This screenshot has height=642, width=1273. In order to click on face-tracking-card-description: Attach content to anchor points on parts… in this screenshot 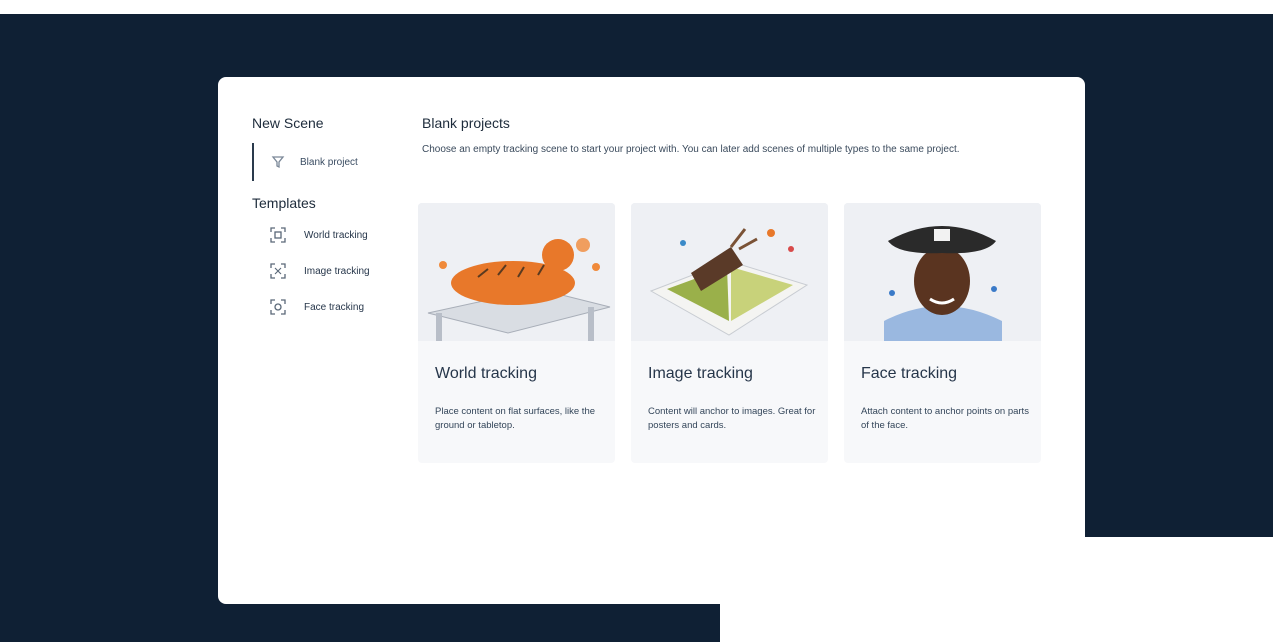, I will do `click(945, 418)`.